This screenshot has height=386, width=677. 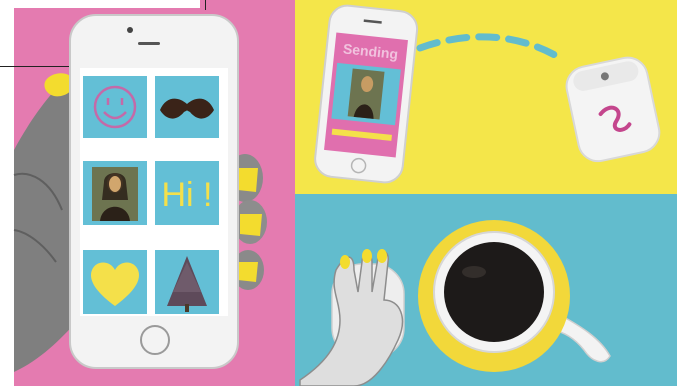 I want to click on coffee-cup, so click(x=514, y=296).